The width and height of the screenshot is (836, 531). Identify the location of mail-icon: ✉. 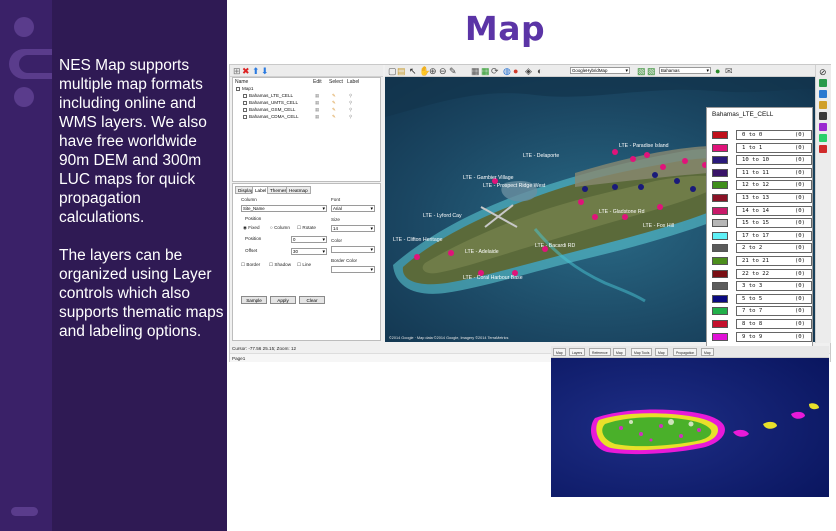
(729, 71).